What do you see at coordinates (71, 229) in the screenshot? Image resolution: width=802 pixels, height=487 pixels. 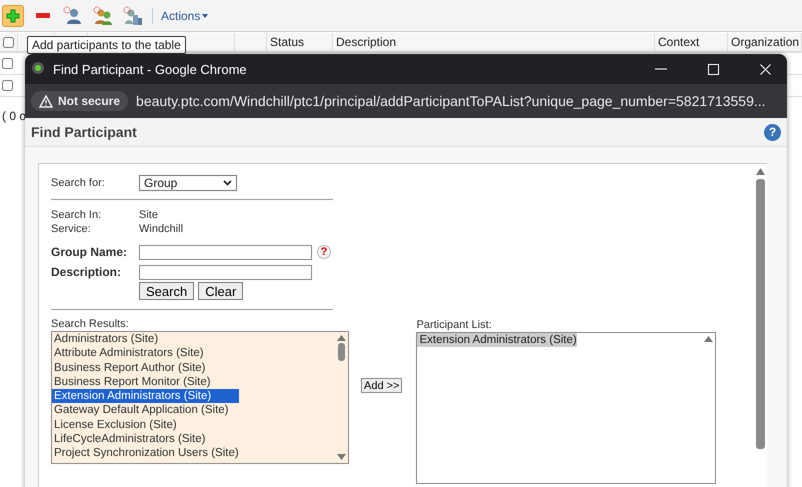 I see `info-label: Service:` at bounding box center [71, 229].